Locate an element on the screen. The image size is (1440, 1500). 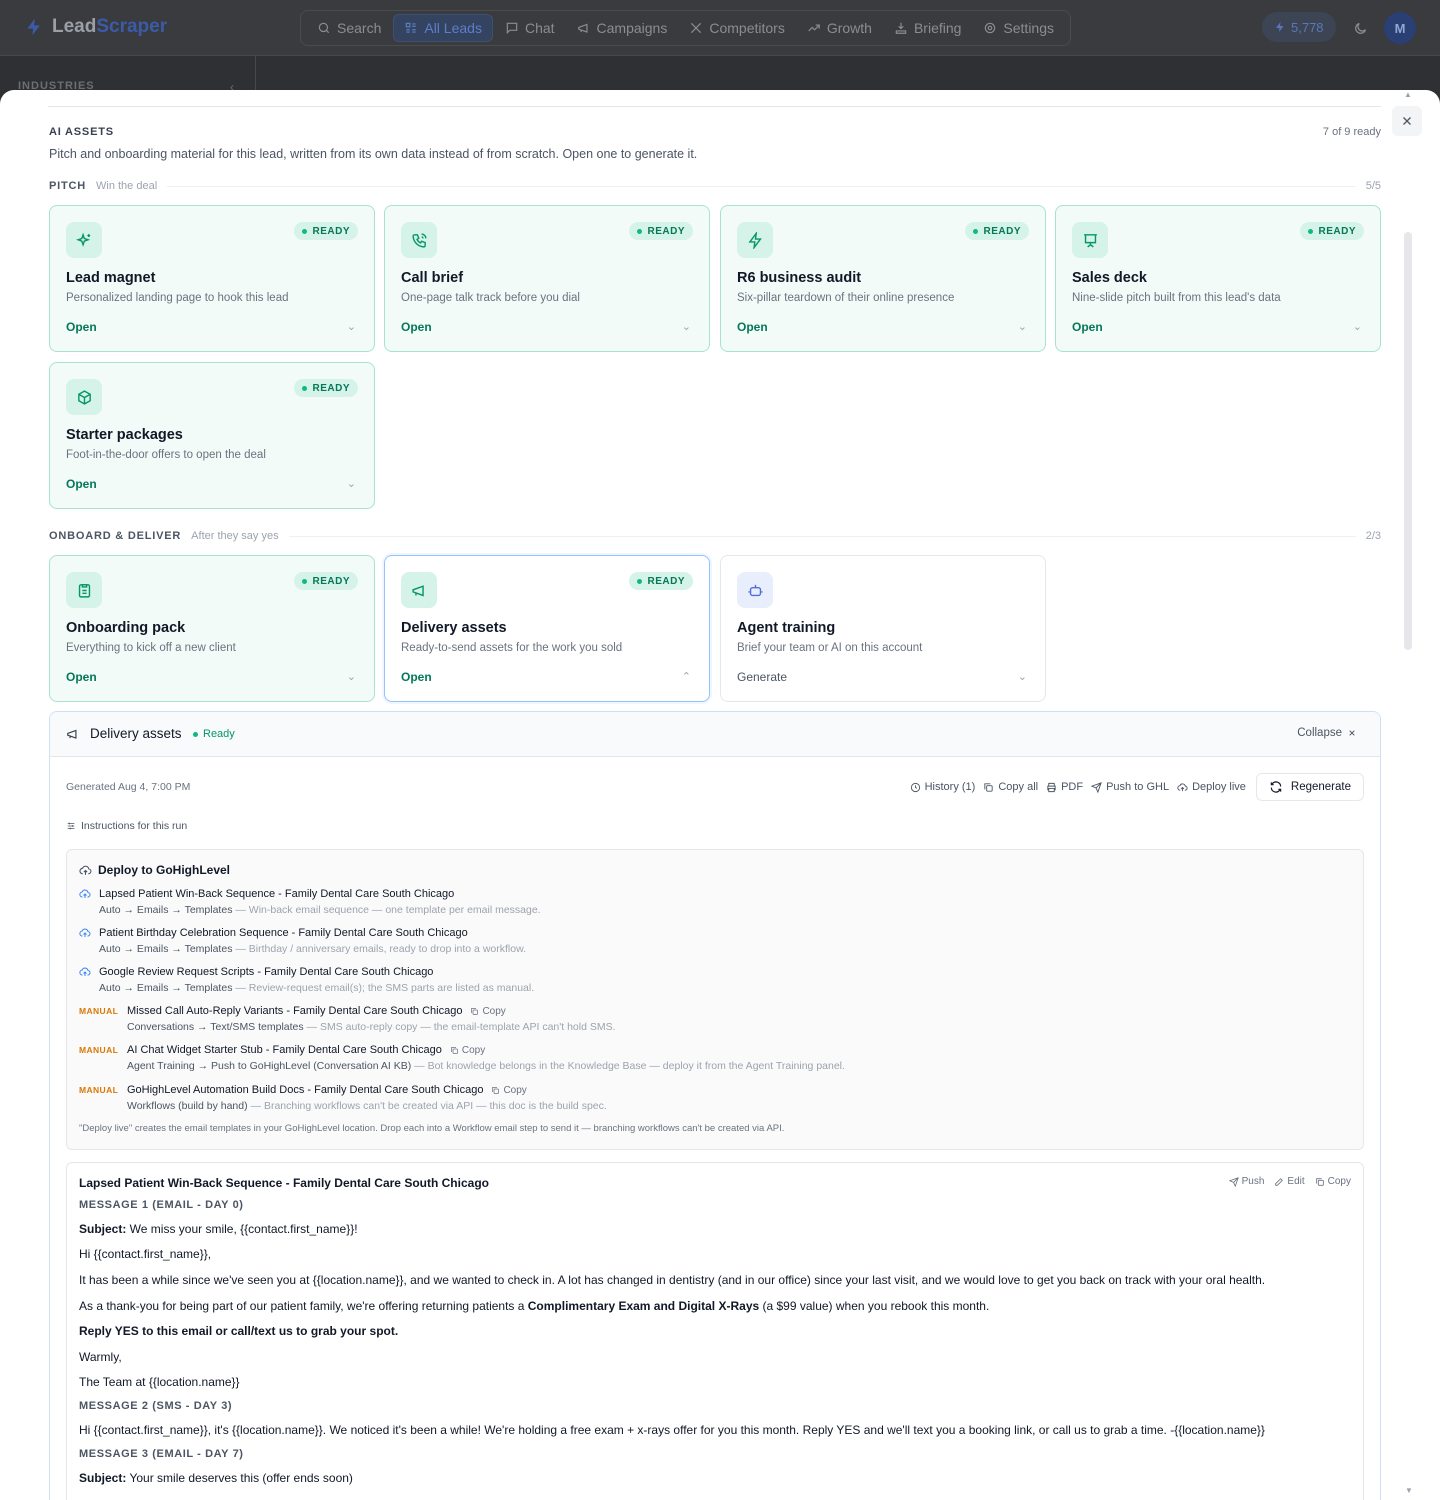
action-label: Deploy live is located at coordinates (1219, 787).